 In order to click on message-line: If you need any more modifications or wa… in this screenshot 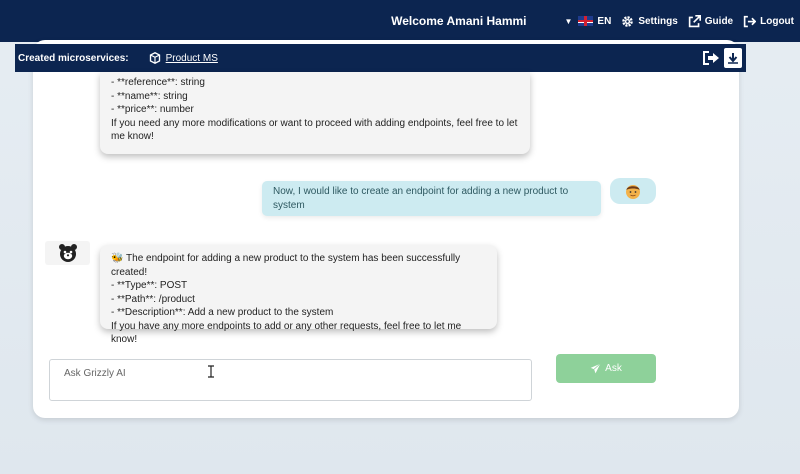, I will do `click(314, 130)`.